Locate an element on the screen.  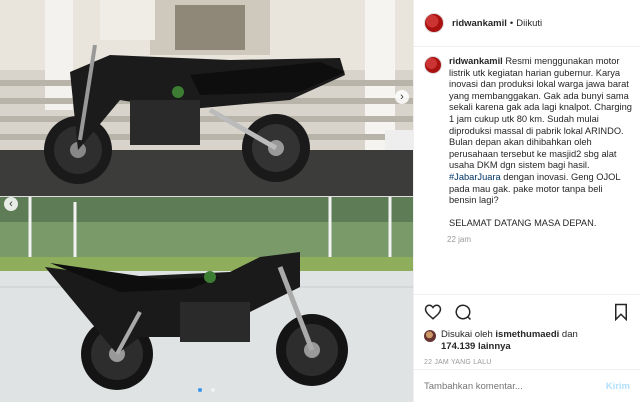
comment-icon is located at coordinates (463, 312).